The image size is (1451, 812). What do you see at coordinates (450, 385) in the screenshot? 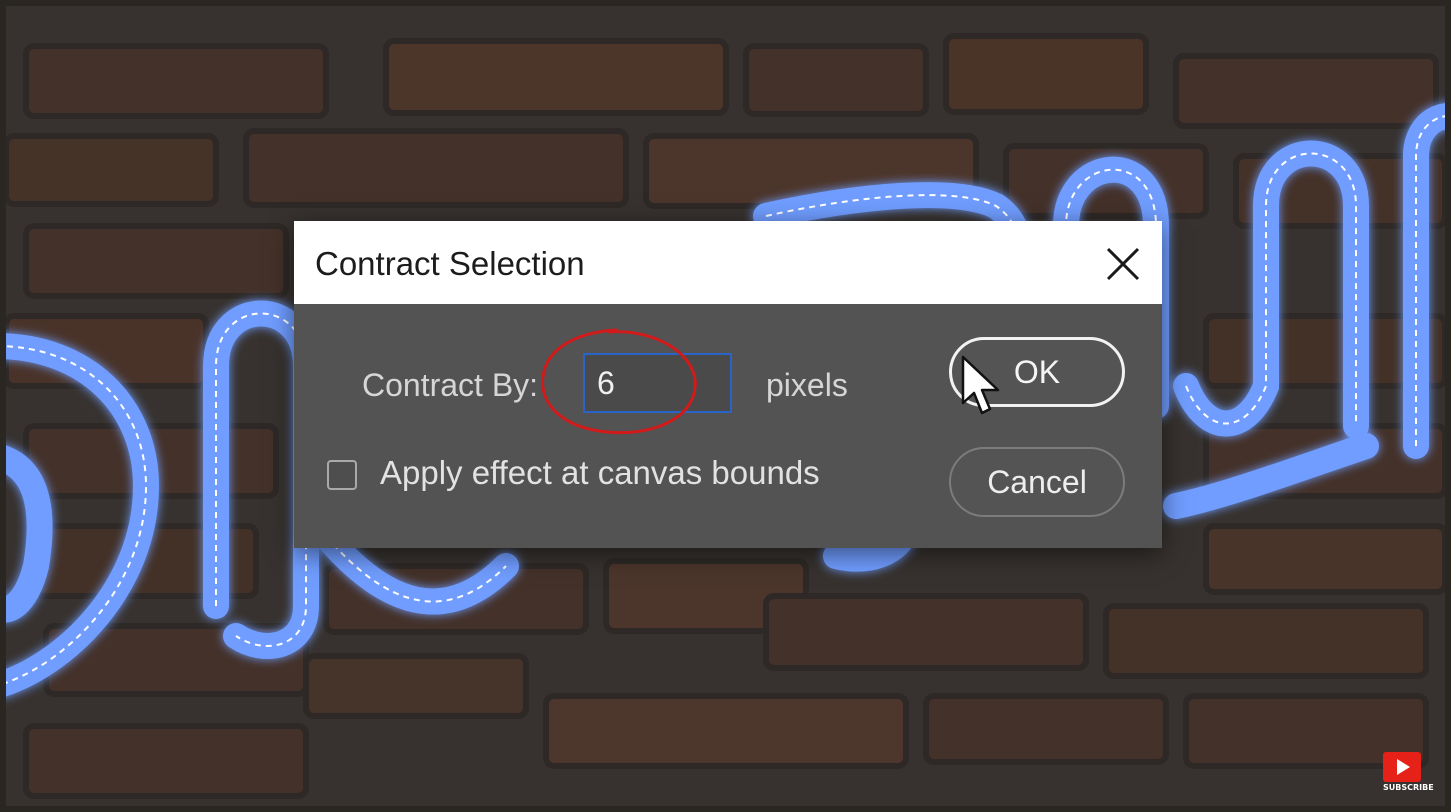
I see `contract-by-label: Contract By:` at bounding box center [450, 385].